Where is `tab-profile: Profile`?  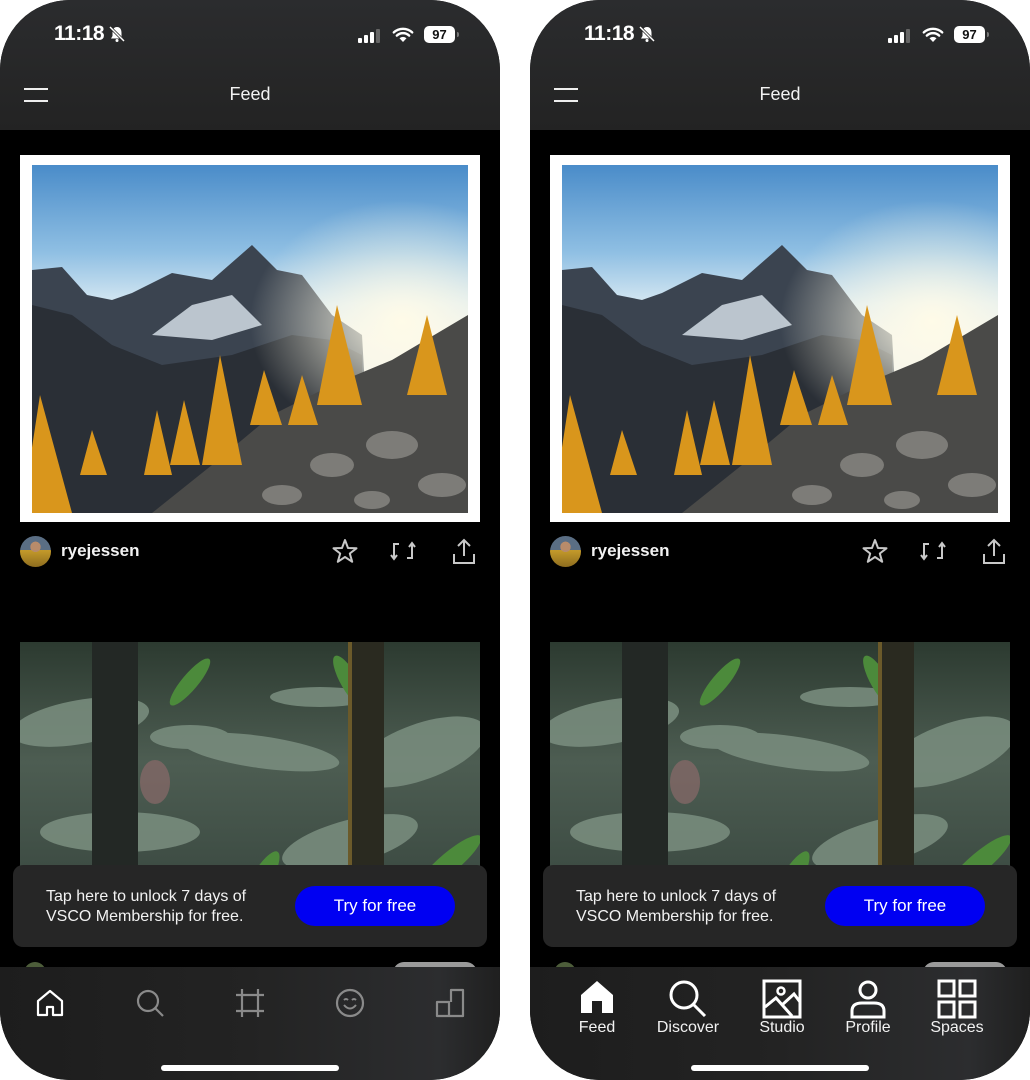 tab-profile: Profile is located at coordinates (868, 1014).